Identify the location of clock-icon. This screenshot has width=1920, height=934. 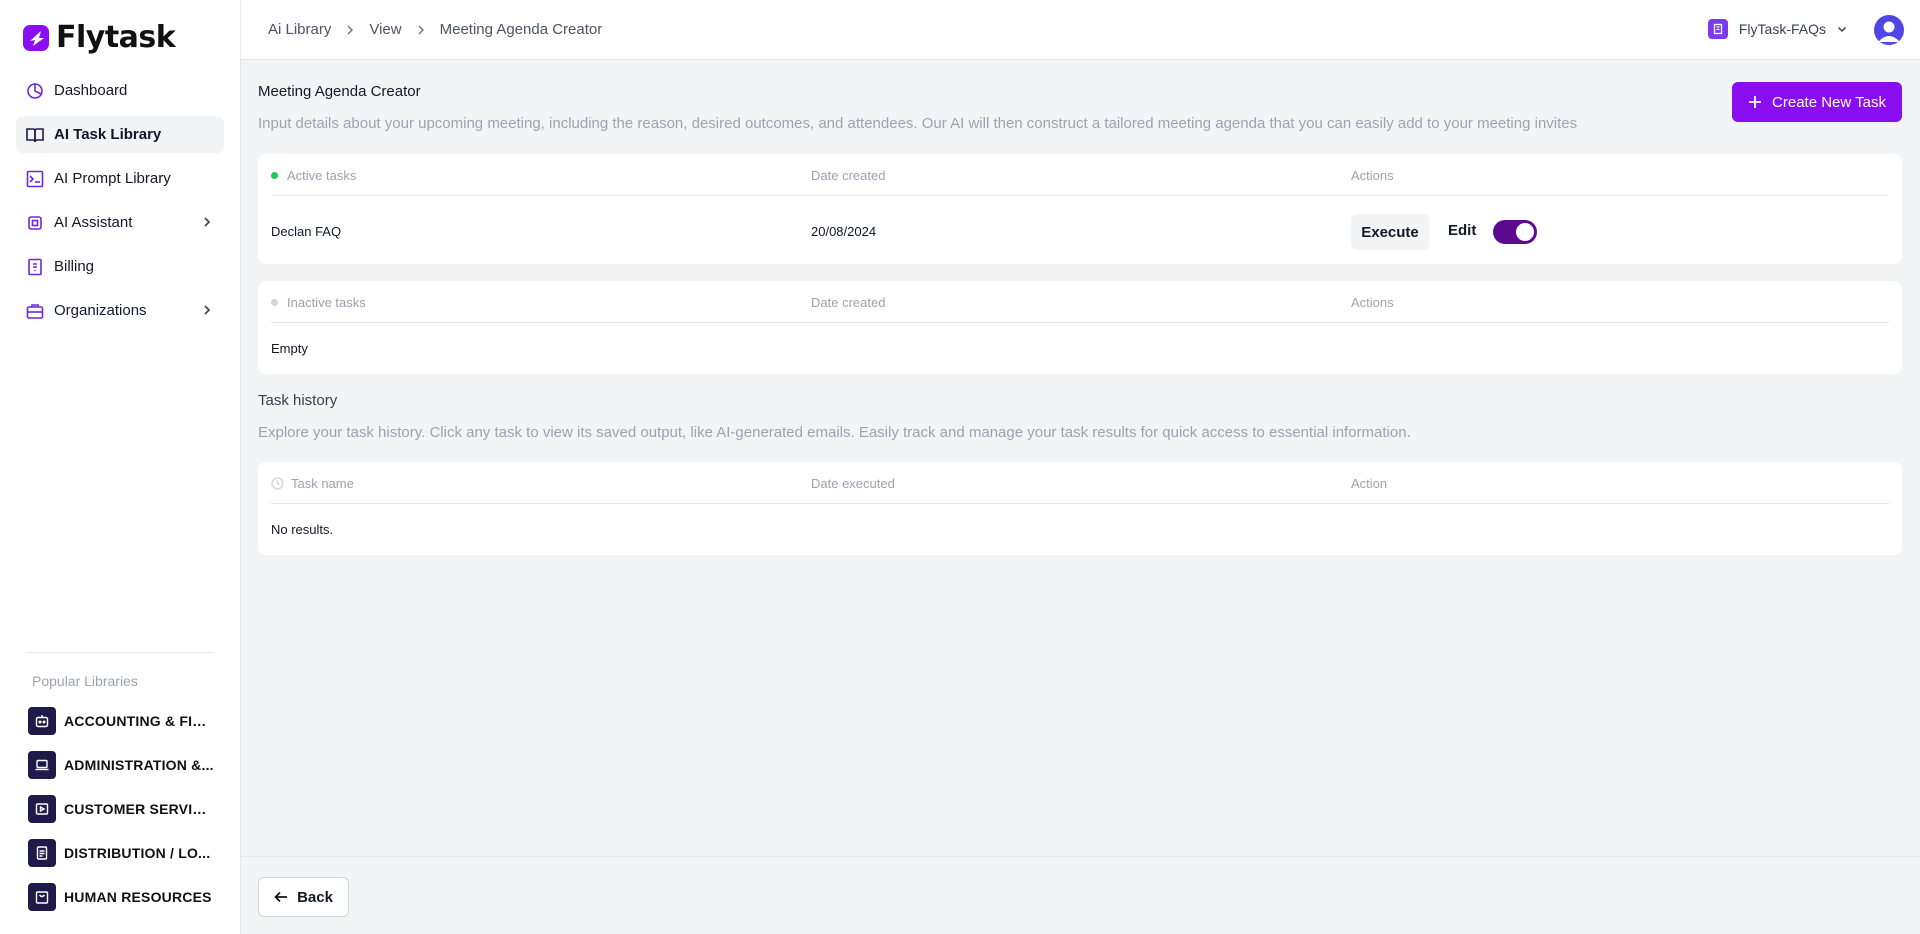
(277, 483).